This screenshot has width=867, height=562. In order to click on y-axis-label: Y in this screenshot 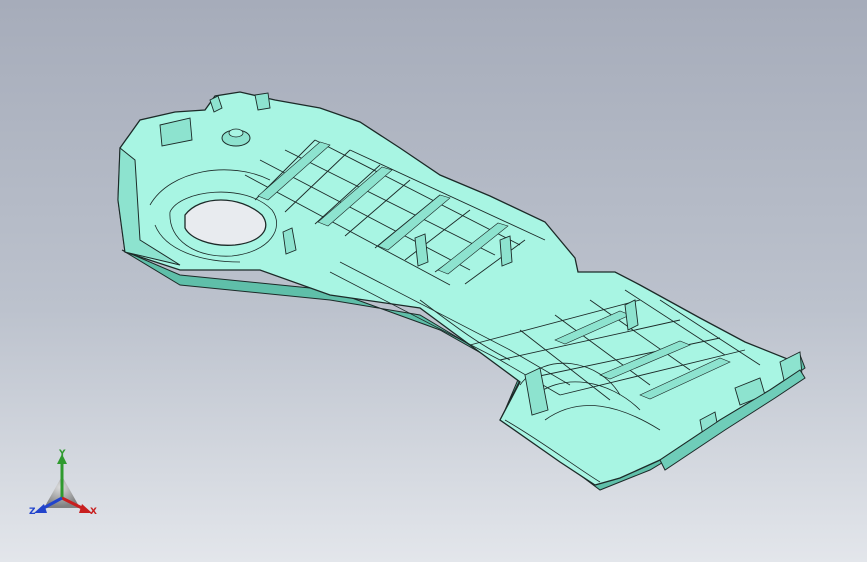, I will do `click(62, 454)`.